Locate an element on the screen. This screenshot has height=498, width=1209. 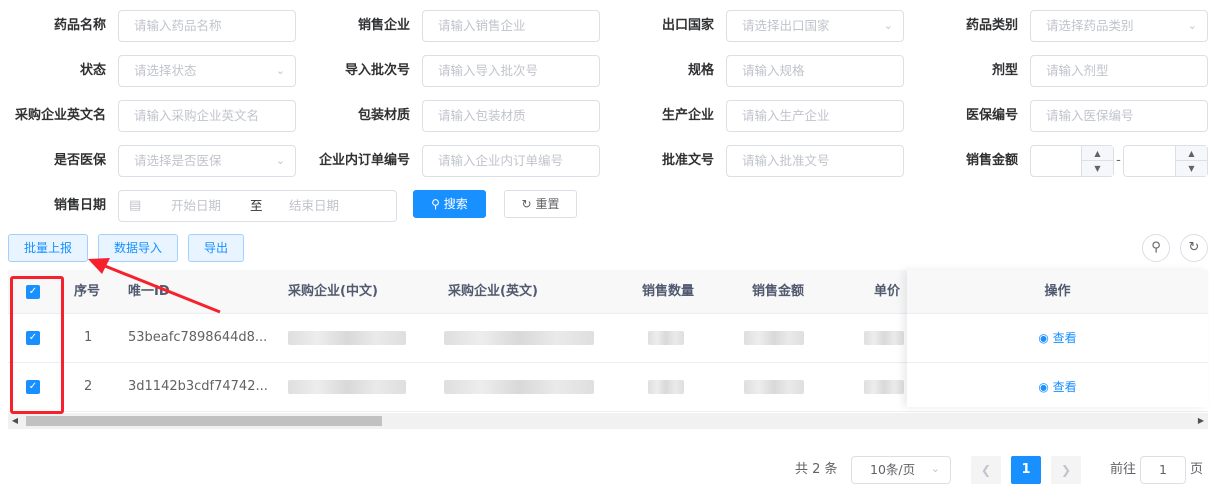
drug-category-select: 请选择药品类别 ⌄ is located at coordinates (1119, 26).